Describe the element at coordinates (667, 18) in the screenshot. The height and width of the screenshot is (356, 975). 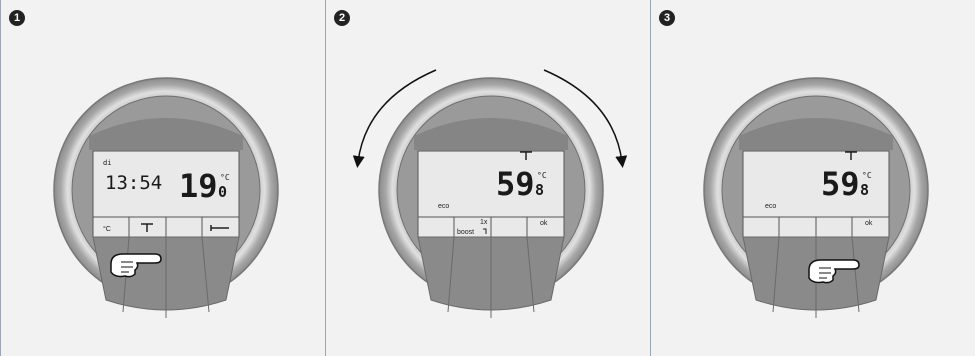
I see `step-number-badge: 3` at that location.